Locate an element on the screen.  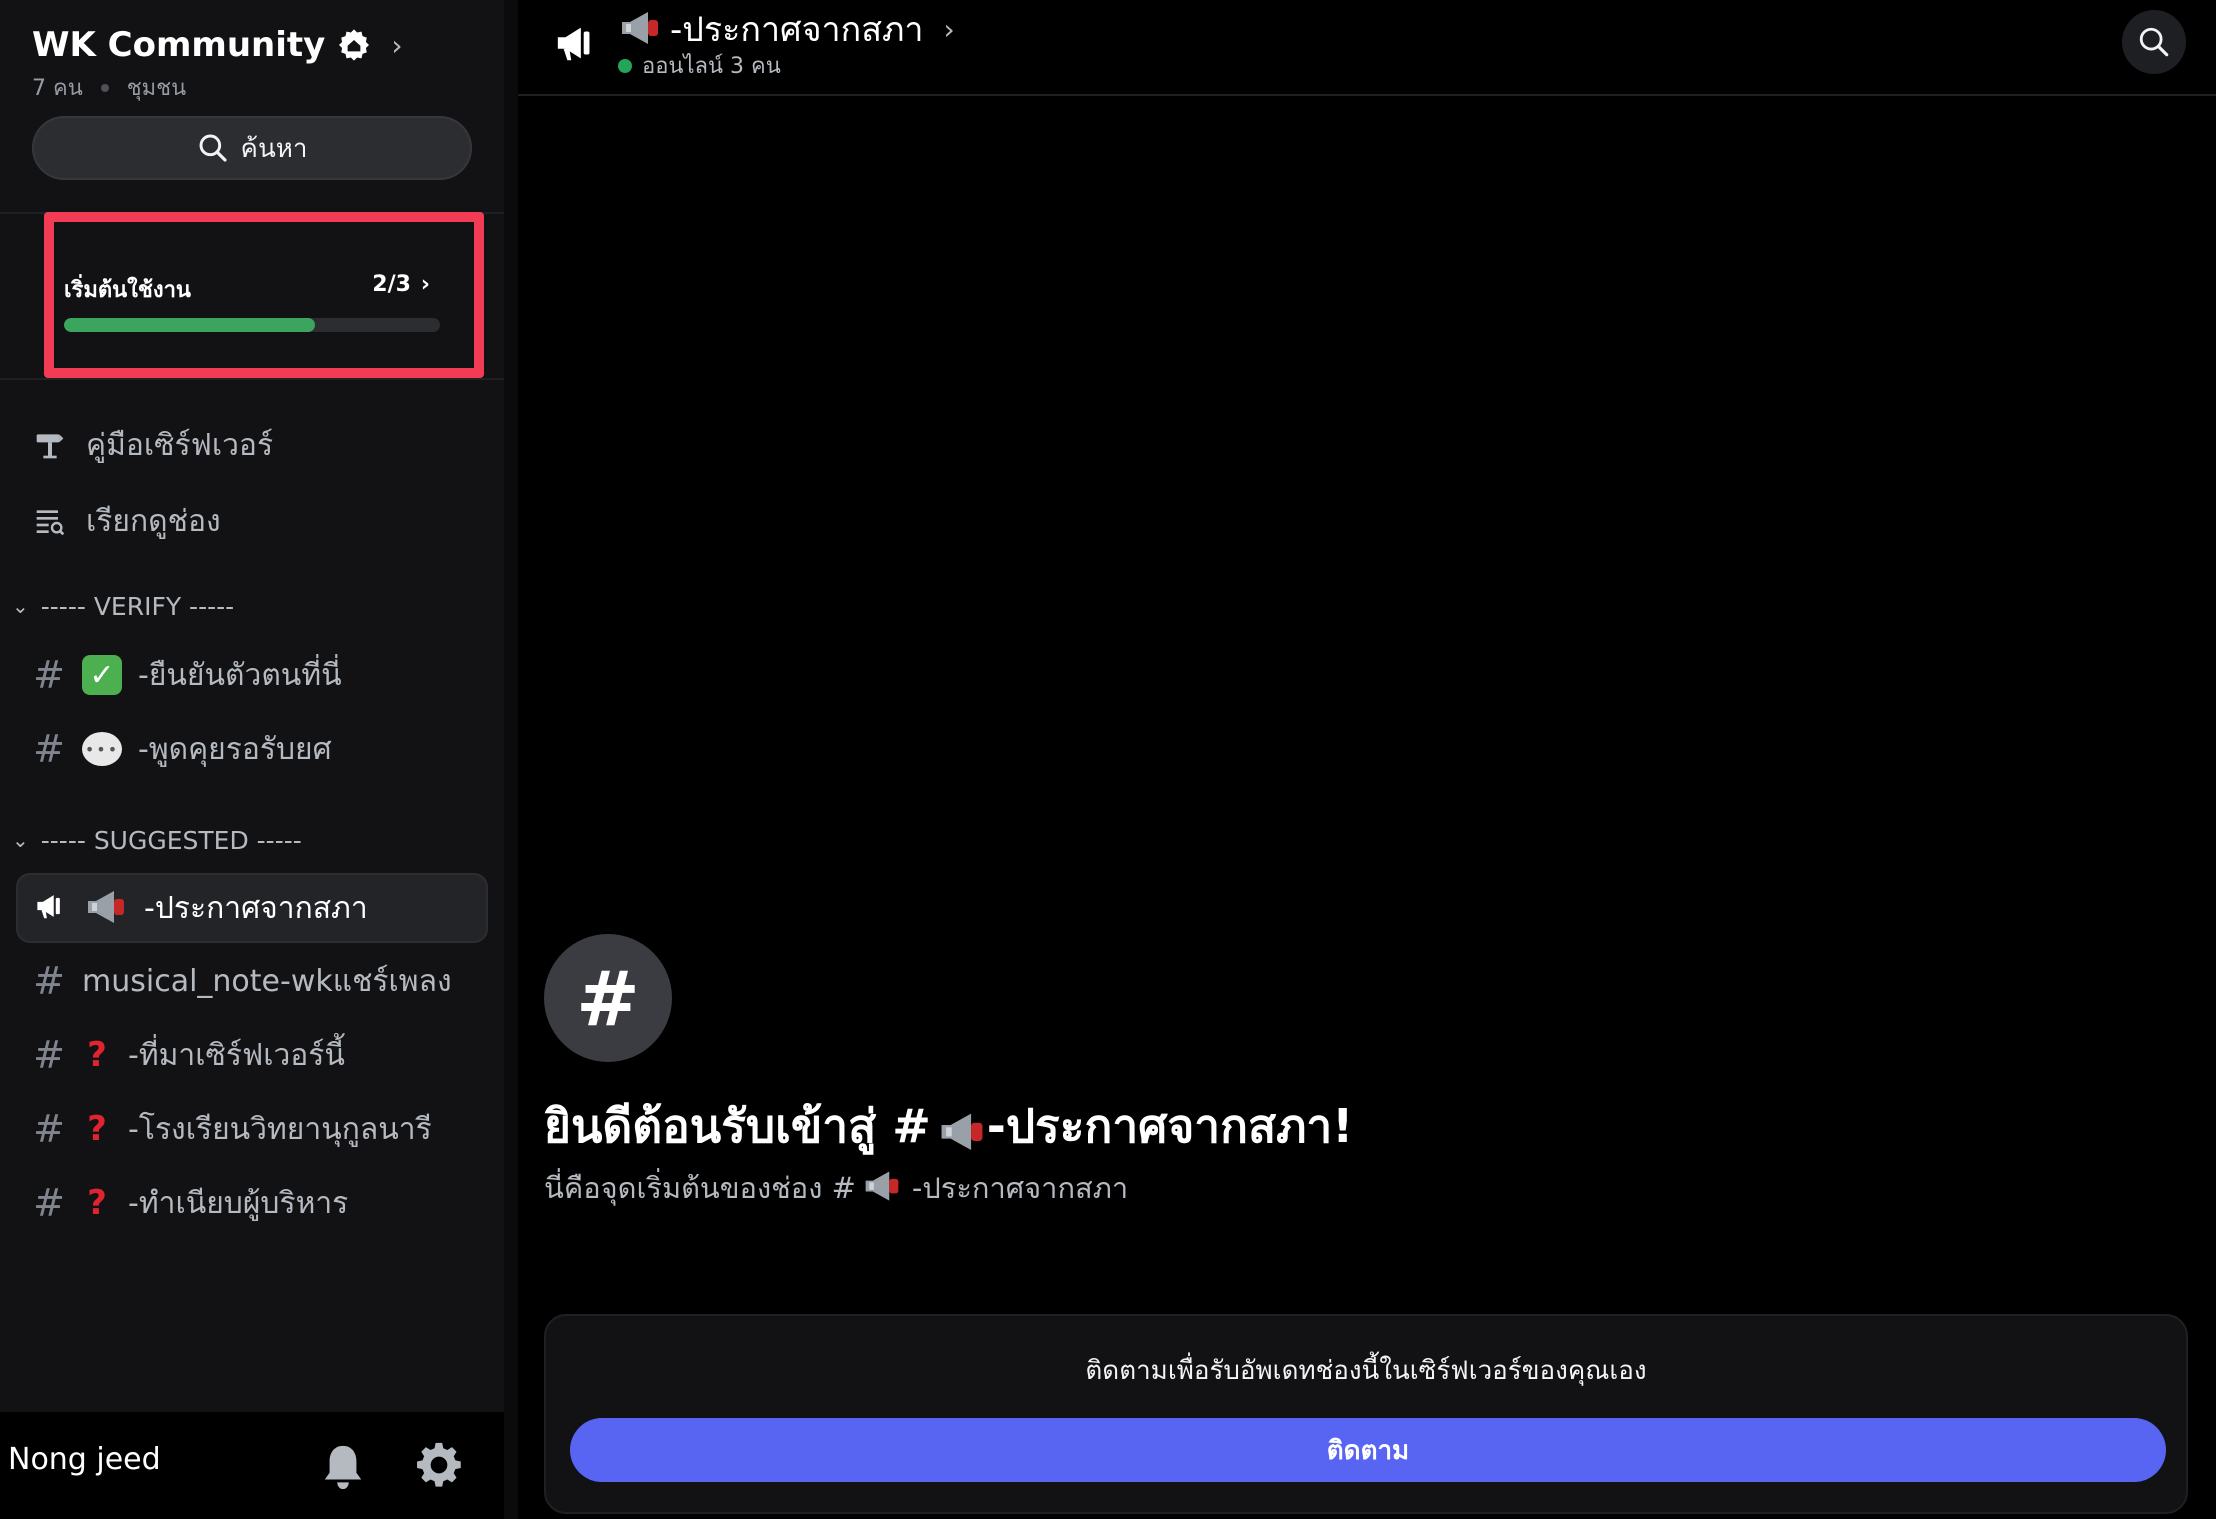
category-label: ----- SUGGESTED ----- is located at coordinates (171, 840).